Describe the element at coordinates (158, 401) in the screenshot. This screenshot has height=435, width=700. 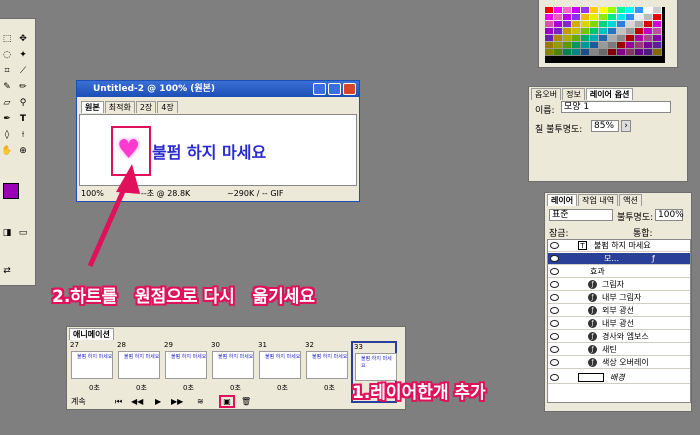
I see `play-icon: ▶` at that location.